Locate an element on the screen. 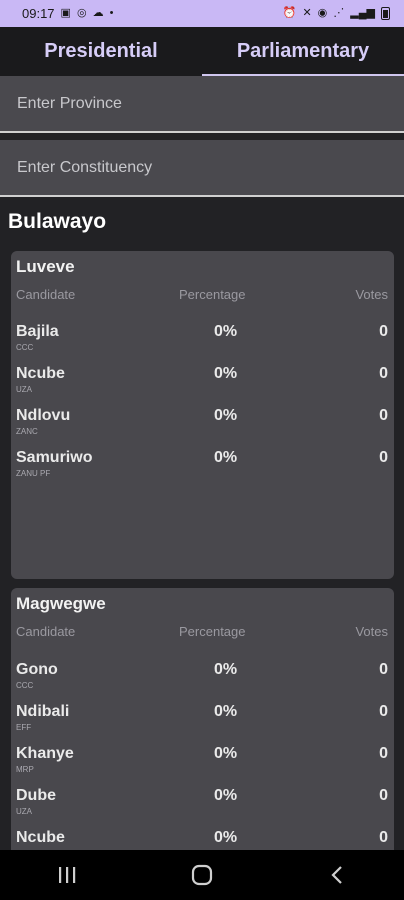  candidate-party: EFF is located at coordinates (24, 727).